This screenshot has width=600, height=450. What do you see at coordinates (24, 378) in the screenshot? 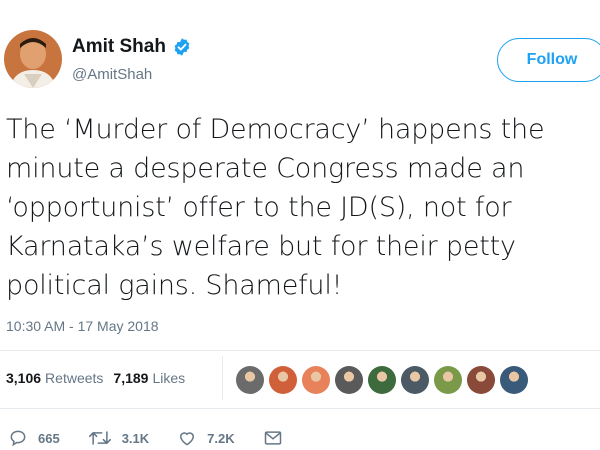
I see `retweets-count: 3,106` at bounding box center [24, 378].